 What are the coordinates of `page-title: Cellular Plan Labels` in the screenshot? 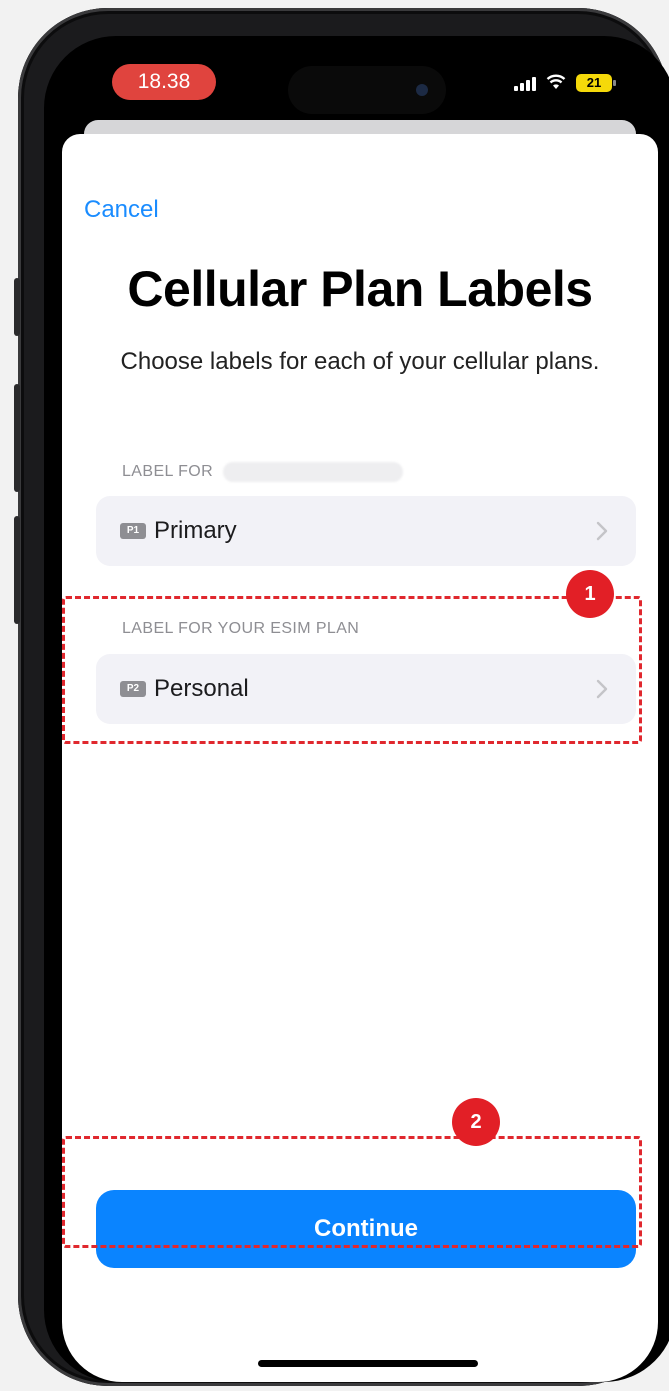 It's located at (360, 289).